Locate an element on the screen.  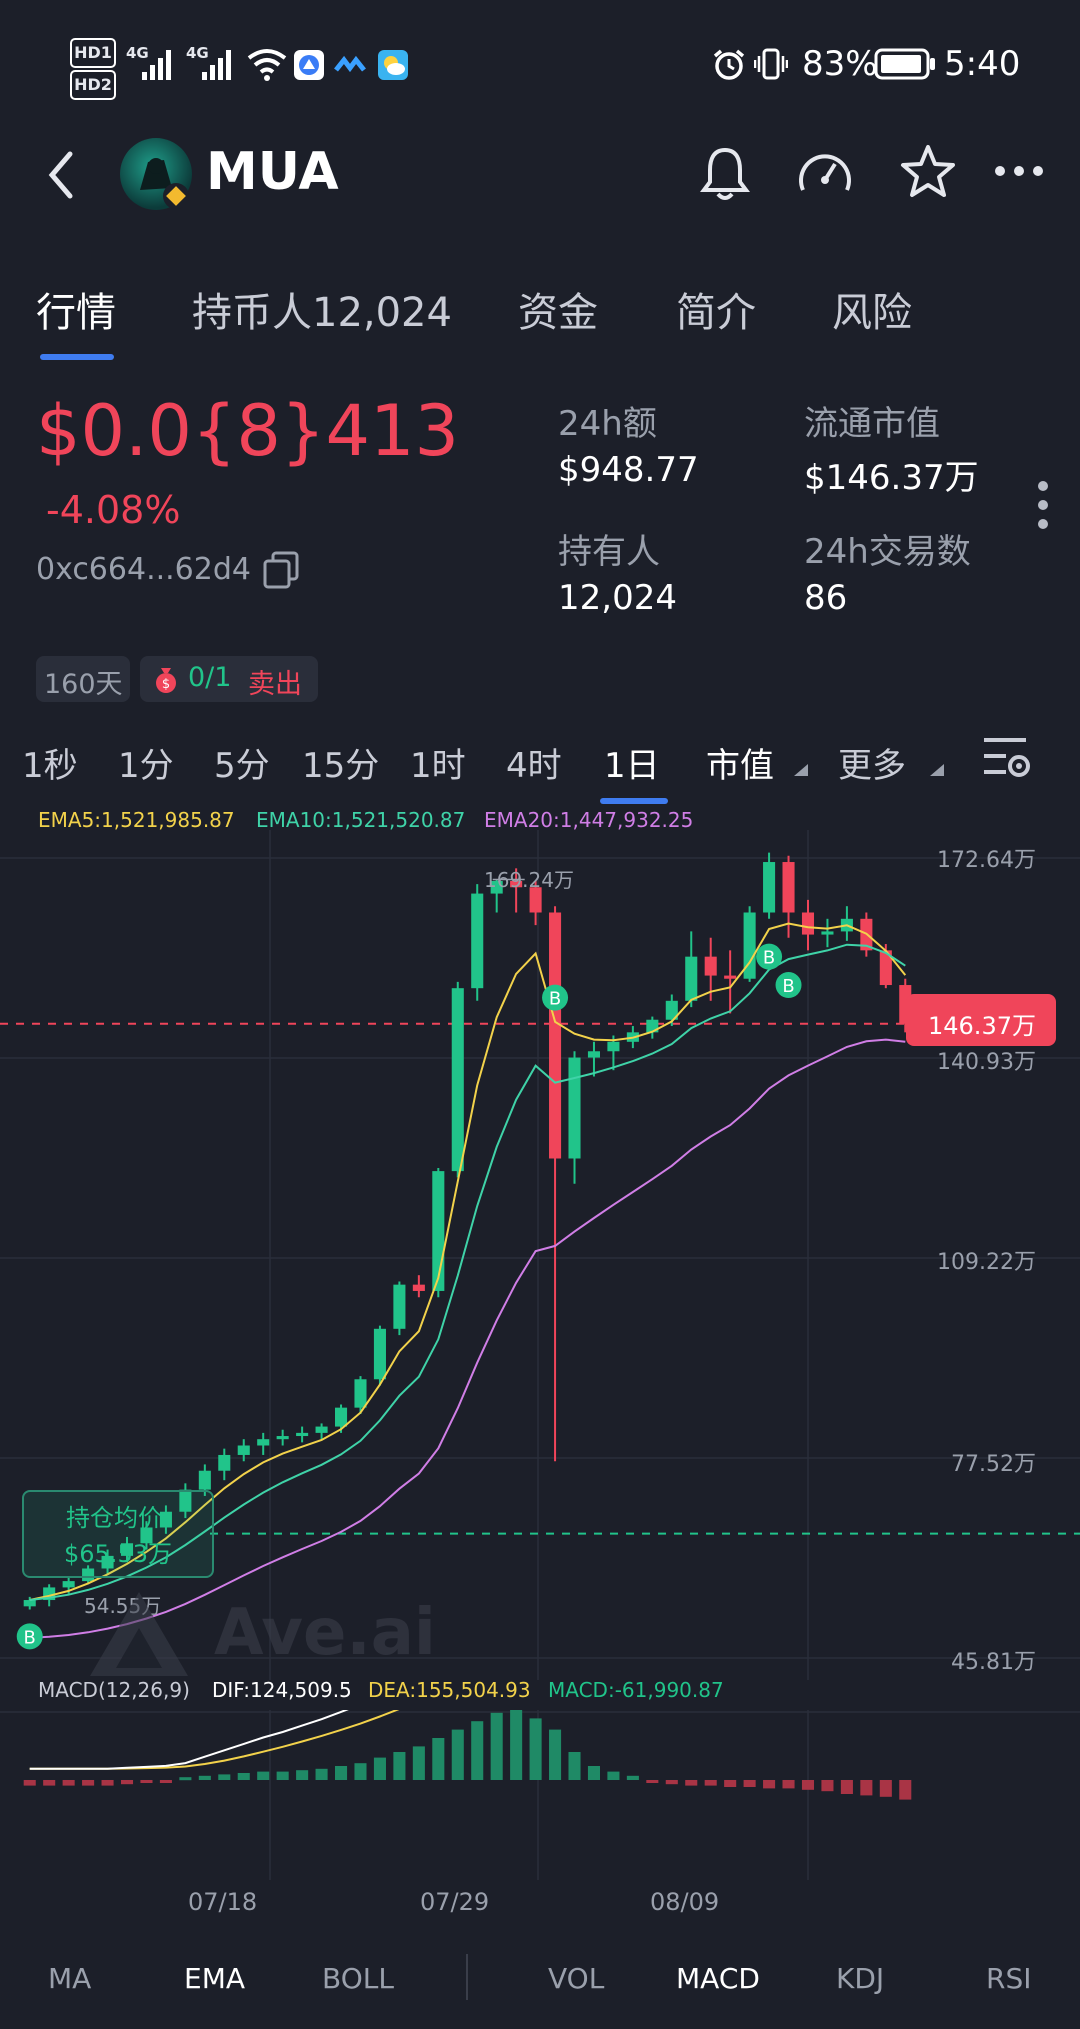
market-cap-toggle: 市值 is located at coordinates (740, 762).